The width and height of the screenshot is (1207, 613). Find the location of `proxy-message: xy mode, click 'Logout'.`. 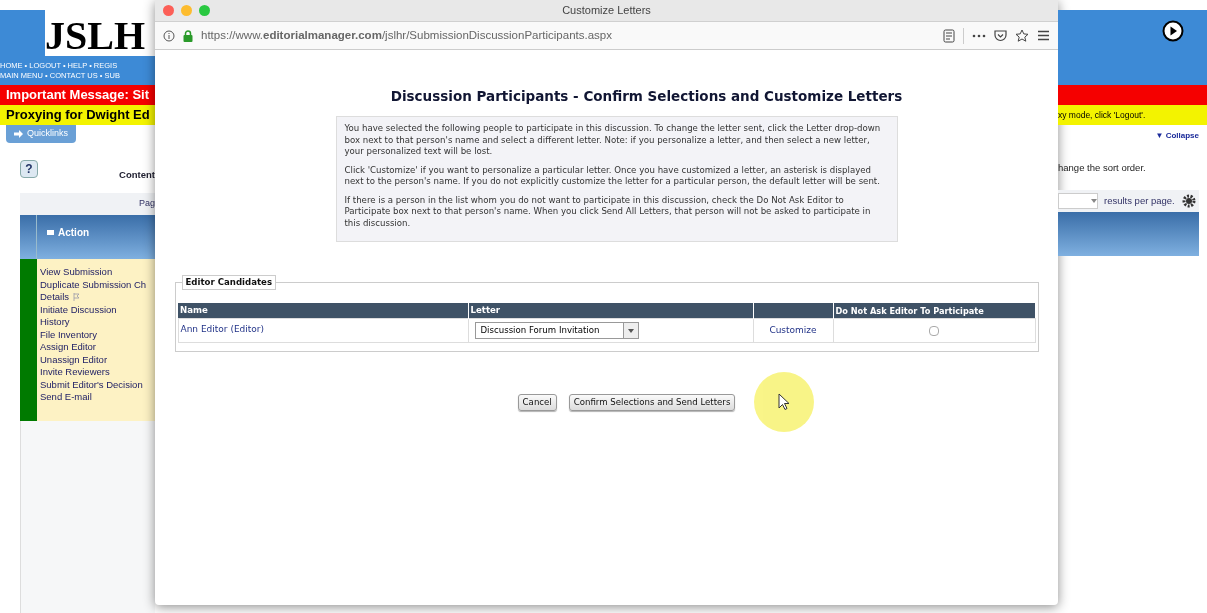

proxy-message: xy mode, click 'Logout'. is located at coordinates (1102, 115).